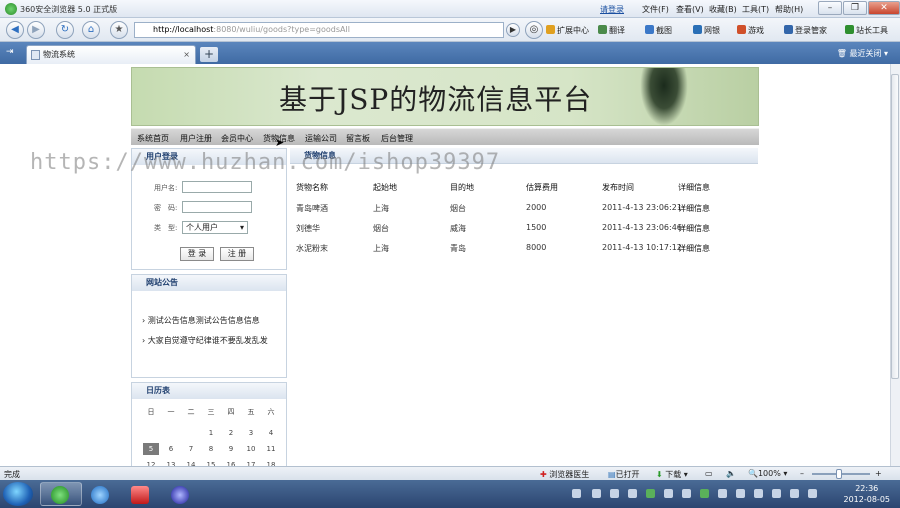  What do you see at coordinates (564, 474) in the screenshot?
I see `browser-doctor-button: ✚ 浏览器医生` at bounding box center [564, 474].